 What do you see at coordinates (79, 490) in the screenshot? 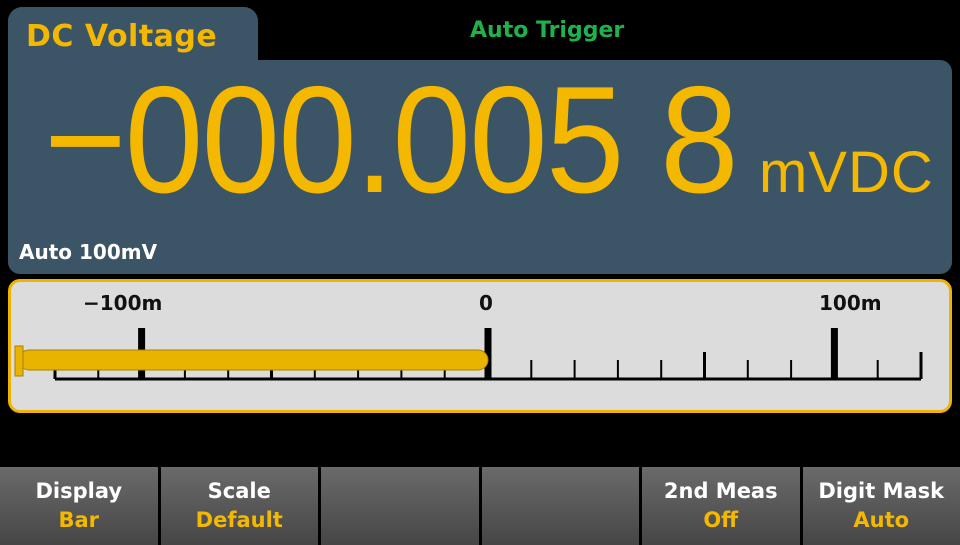
I see `softkey-title: Display` at bounding box center [79, 490].